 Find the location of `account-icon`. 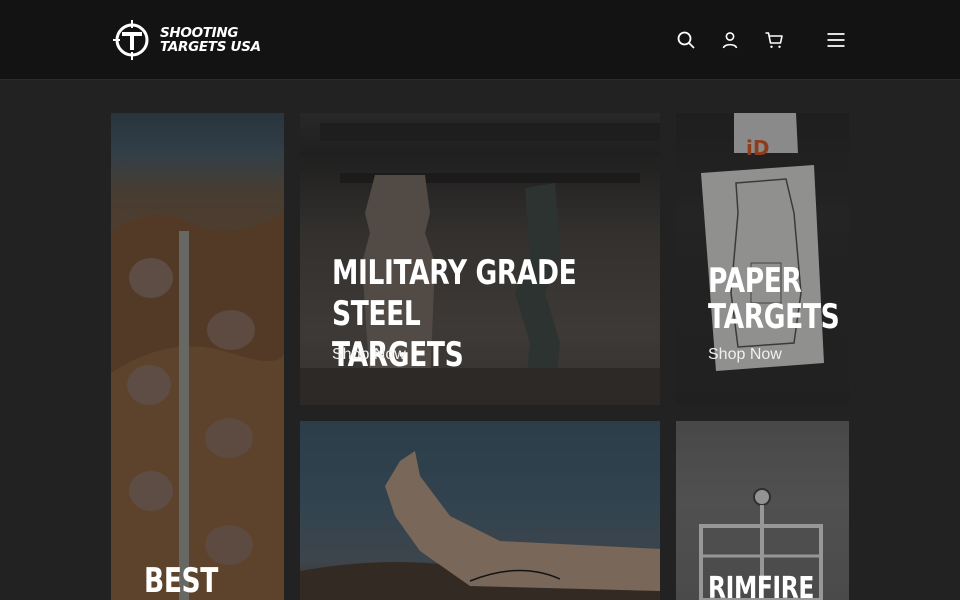

account-icon is located at coordinates (730, 40).